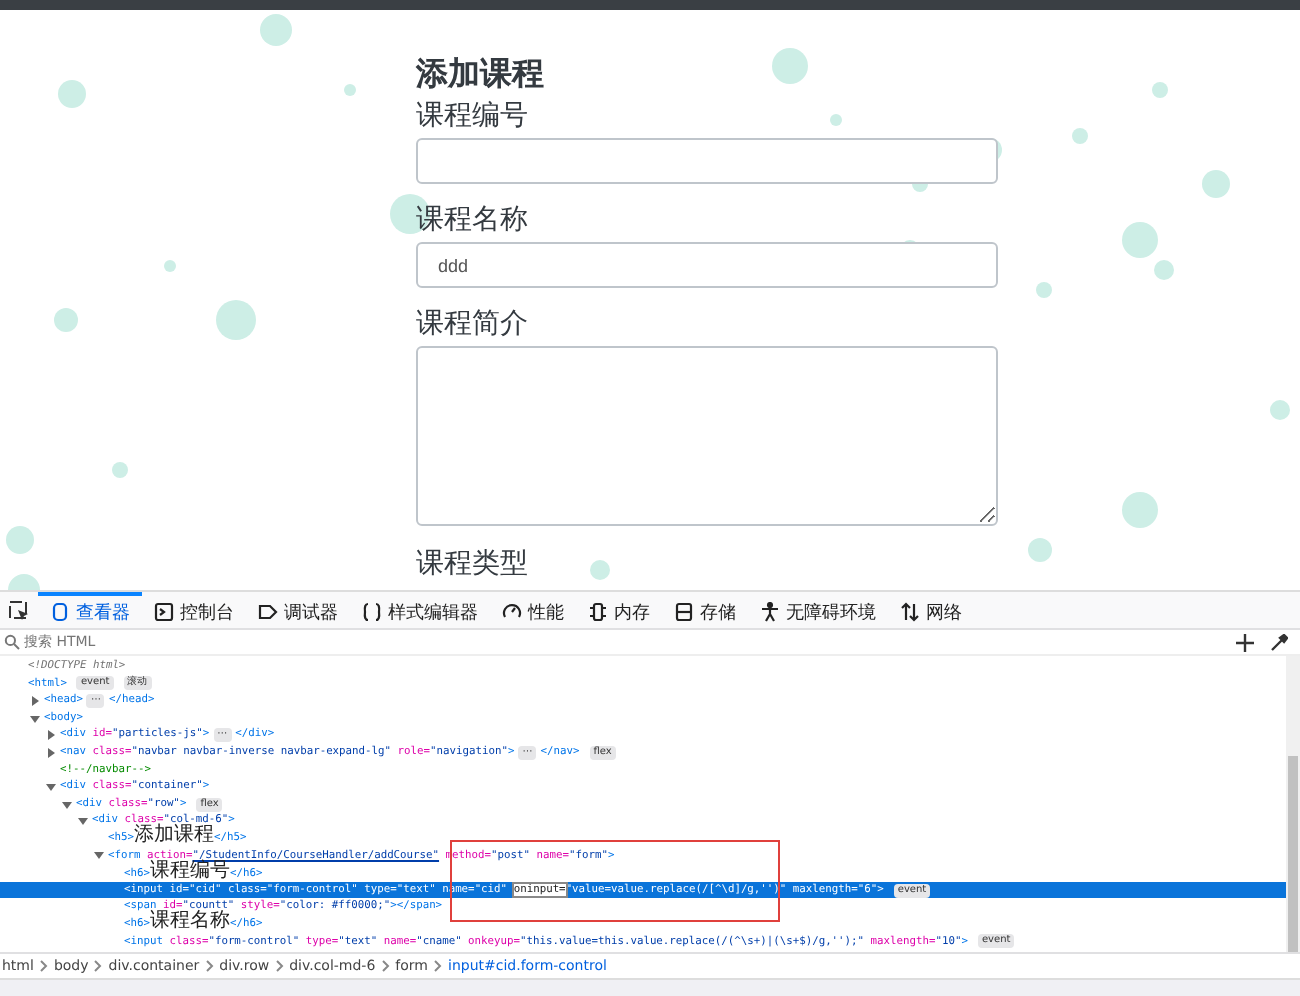  What do you see at coordinates (194, 610) in the screenshot?
I see `devtools-tab: 控制台` at bounding box center [194, 610].